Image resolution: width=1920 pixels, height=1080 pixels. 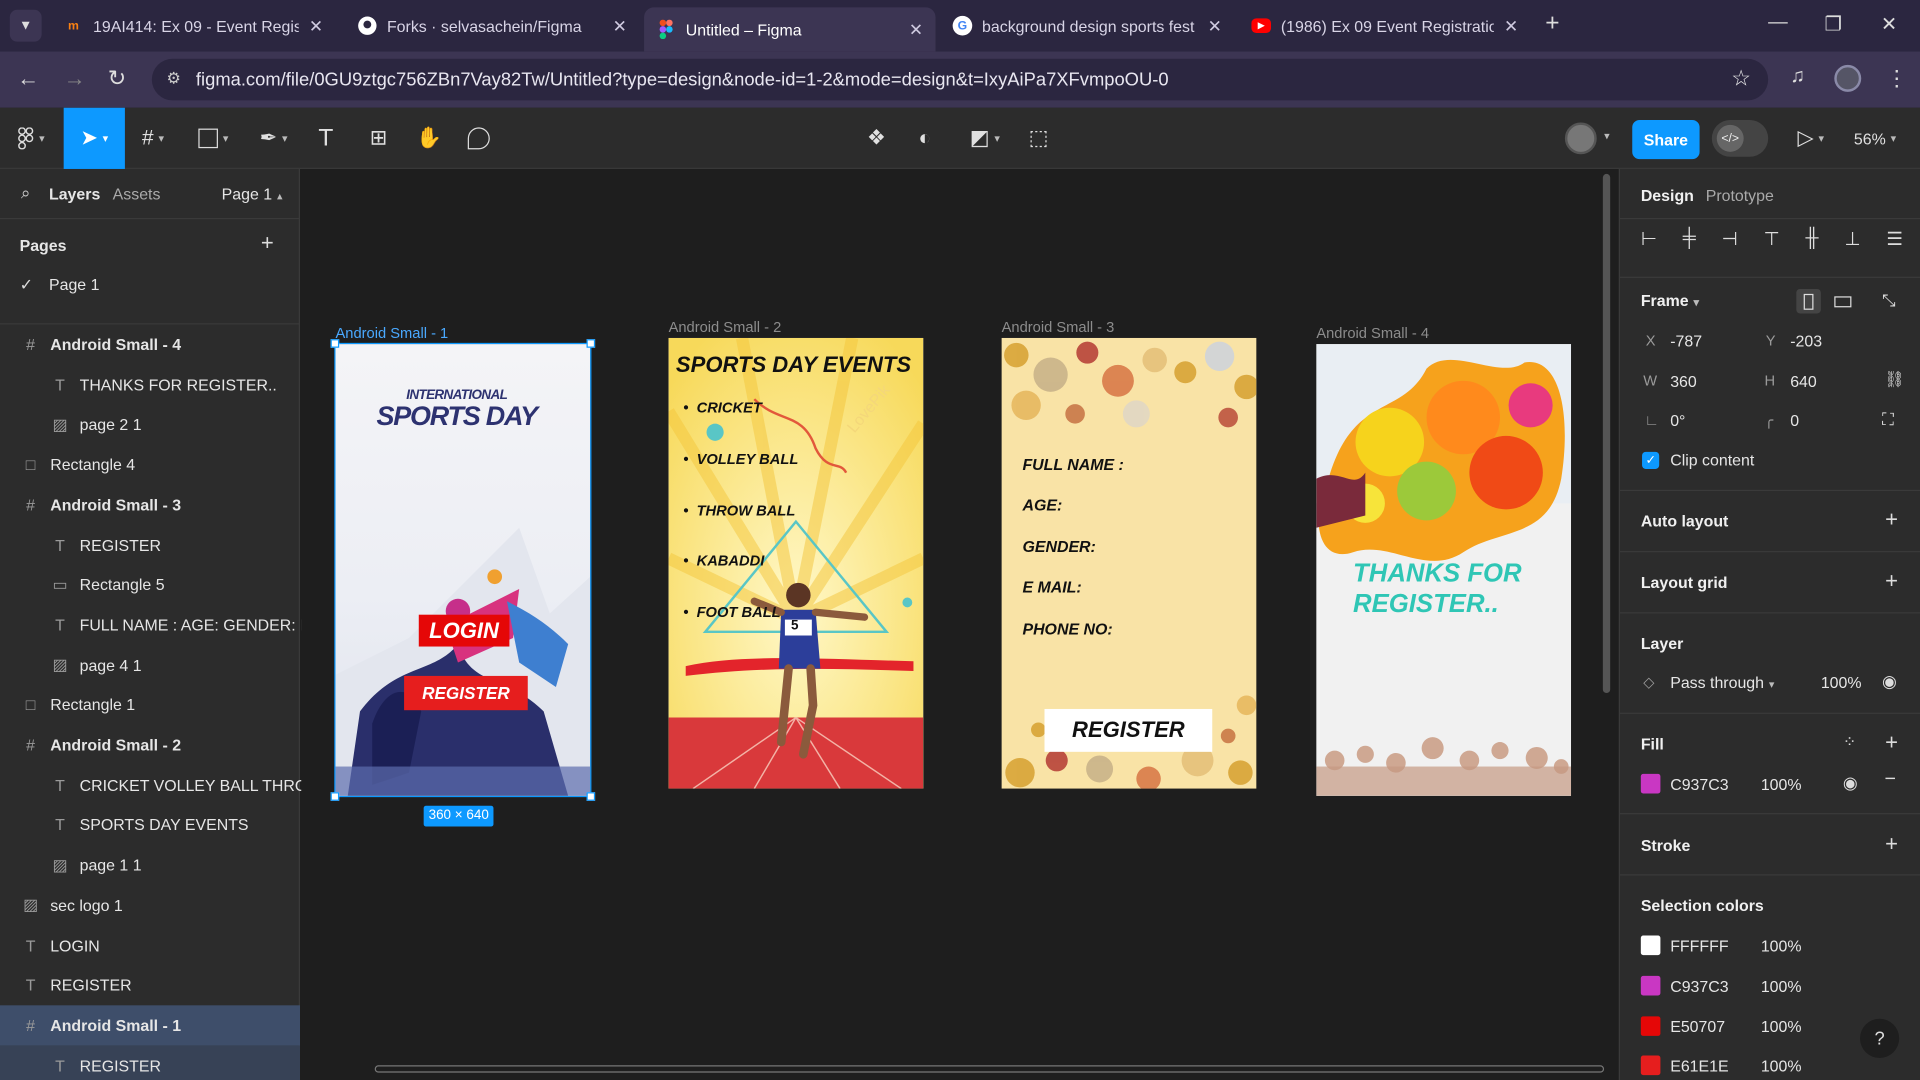 What do you see at coordinates (153, 138) in the screenshot?
I see `frame-tool-button: # ▾` at bounding box center [153, 138].